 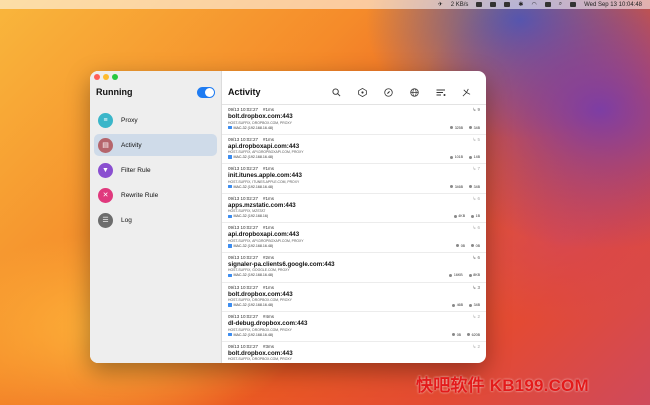 I want to click on filter-lines-icon, so click(x=440, y=92).